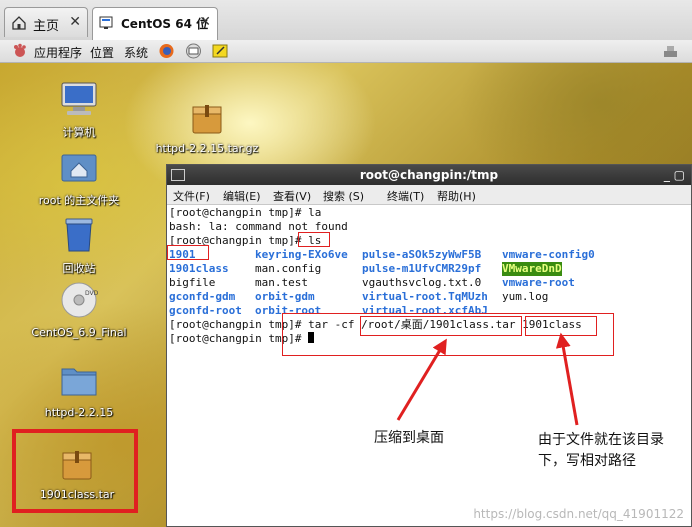  I want to click on watermark: https://blog.csdn.net/qq_41901122, so click(578, 514).